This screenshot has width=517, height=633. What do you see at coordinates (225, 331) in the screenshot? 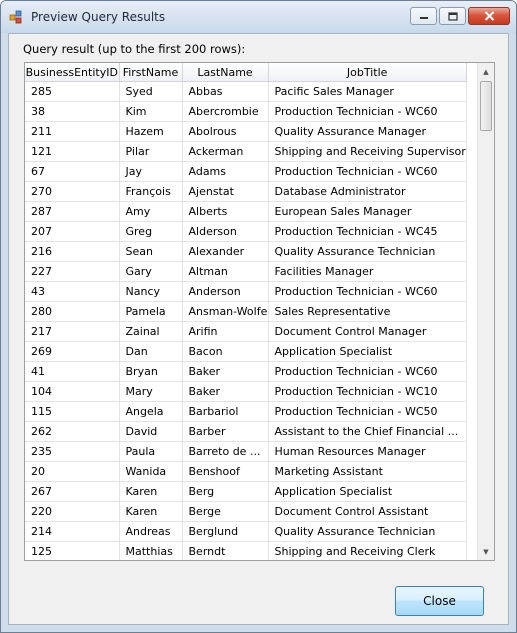
I see `table-cell: Arifin` at bounding box center [225, 331].